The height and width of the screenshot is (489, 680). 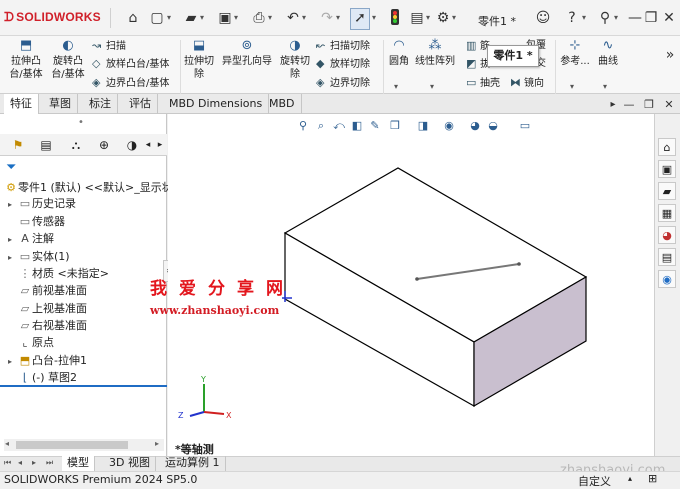 What do you see at coordinates (31, 239) in the screenshot?
I see `tree-item: ▸ A 注解` at bounding box center [31, 239].